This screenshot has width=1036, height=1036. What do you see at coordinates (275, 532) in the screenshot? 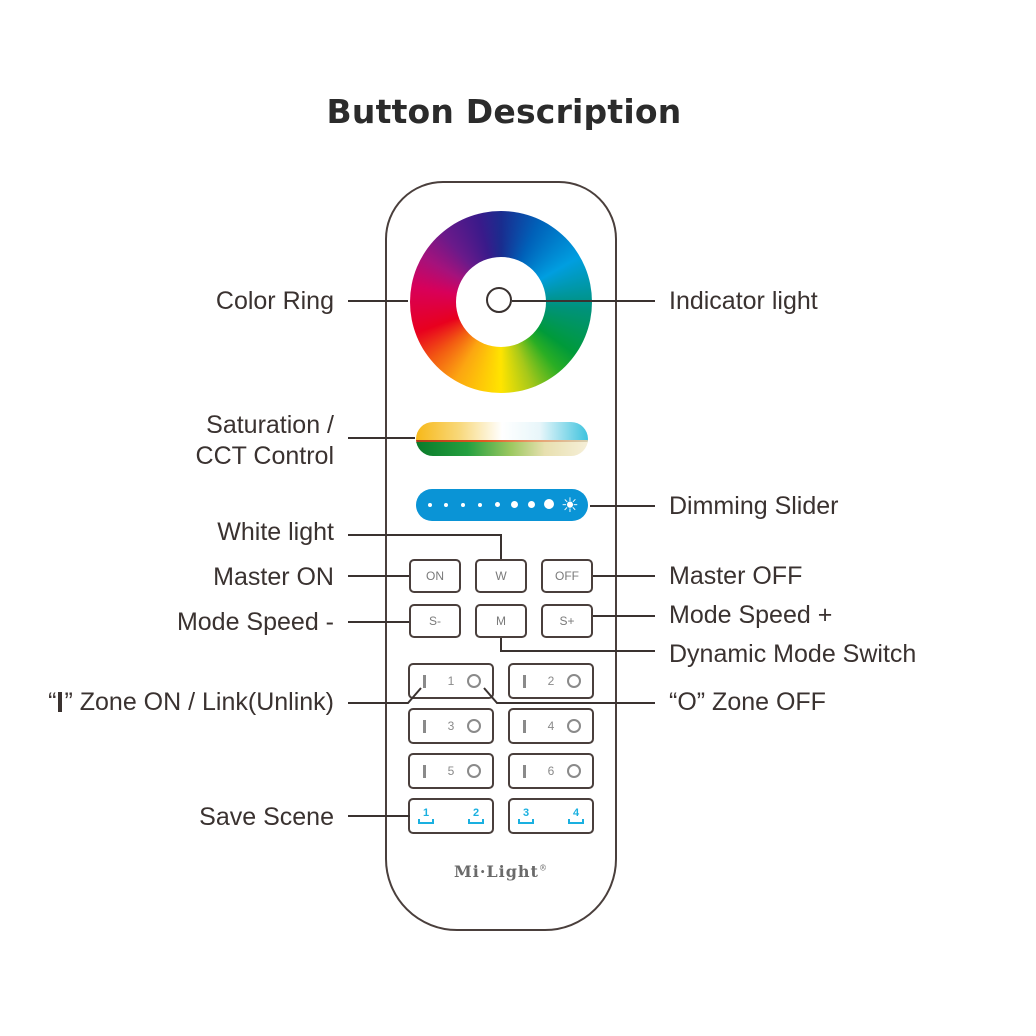
I see `label-white-light: White light` at bounding box center [275, 532].